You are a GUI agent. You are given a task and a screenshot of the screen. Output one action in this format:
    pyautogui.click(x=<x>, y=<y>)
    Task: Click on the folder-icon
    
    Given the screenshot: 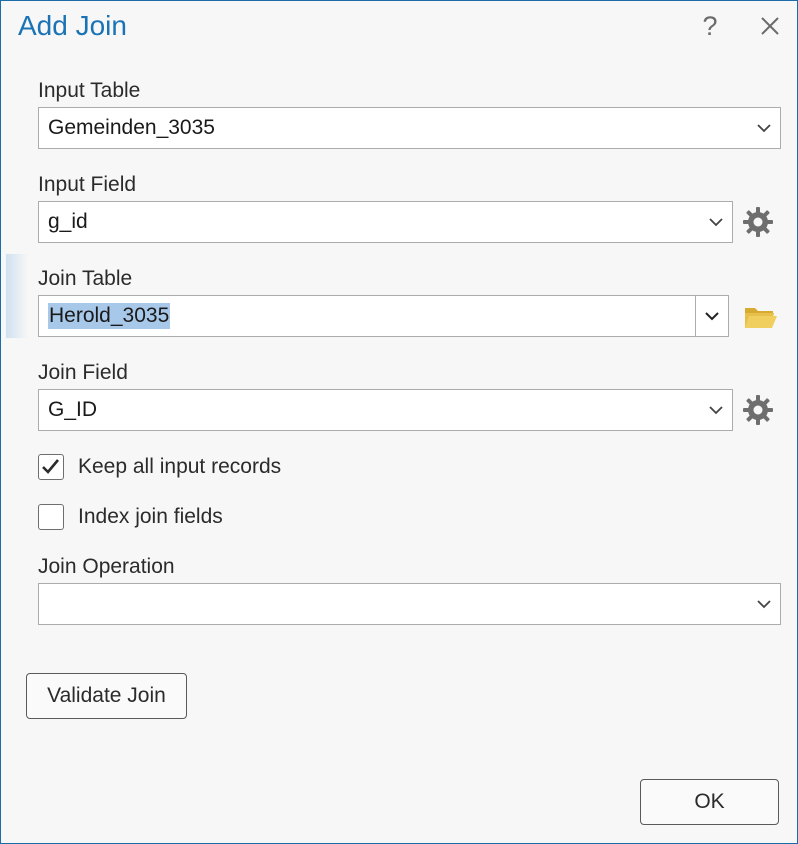 What is the action you would take?
    pyautogui.click(x=760, y=317)
    